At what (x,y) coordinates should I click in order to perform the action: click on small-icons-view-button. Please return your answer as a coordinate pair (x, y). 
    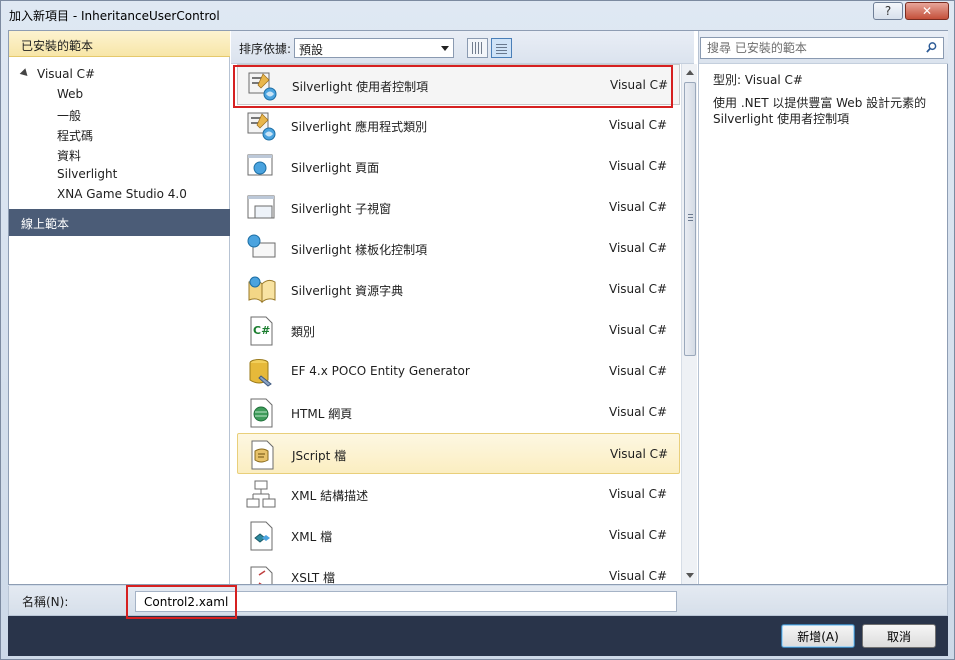
    Looking at the image, I should click on (477, 48).